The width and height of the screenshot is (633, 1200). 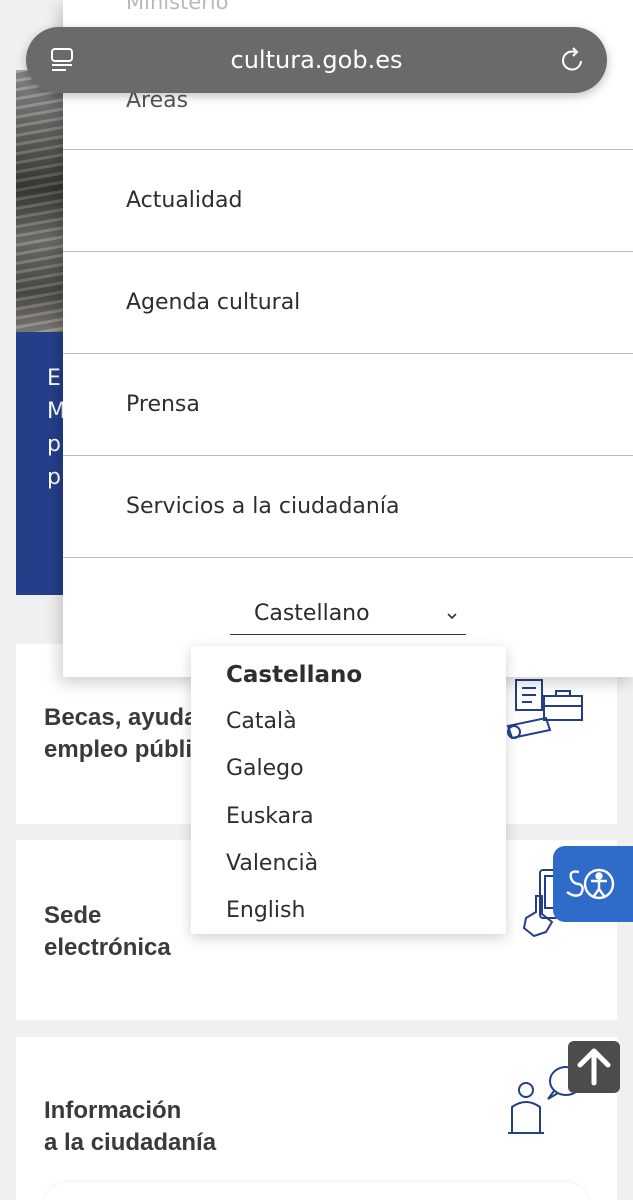 What do you see at coordinates (130, 1126) in the screenshot?
I see `card-title: Información a la ciudadanía` at bounding box center [130, 1126].